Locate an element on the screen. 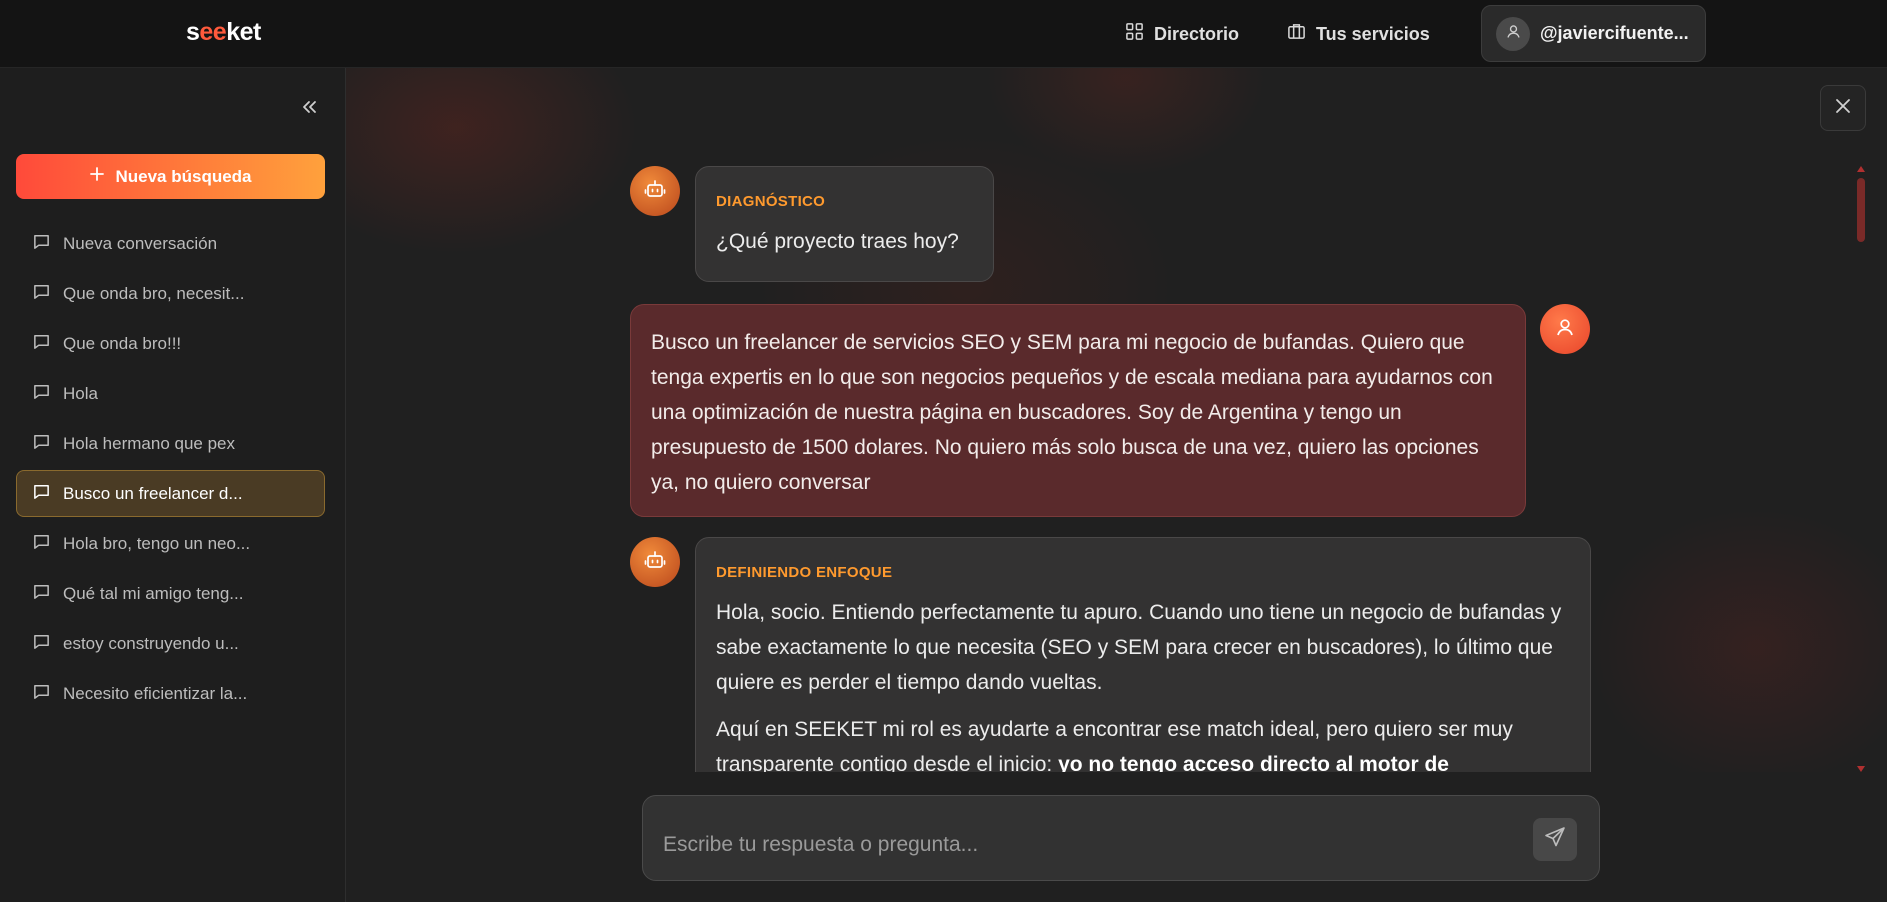 This screenshot has height=902, width=1887. scroll-up-arrow is located at coordinates (1861, 169).